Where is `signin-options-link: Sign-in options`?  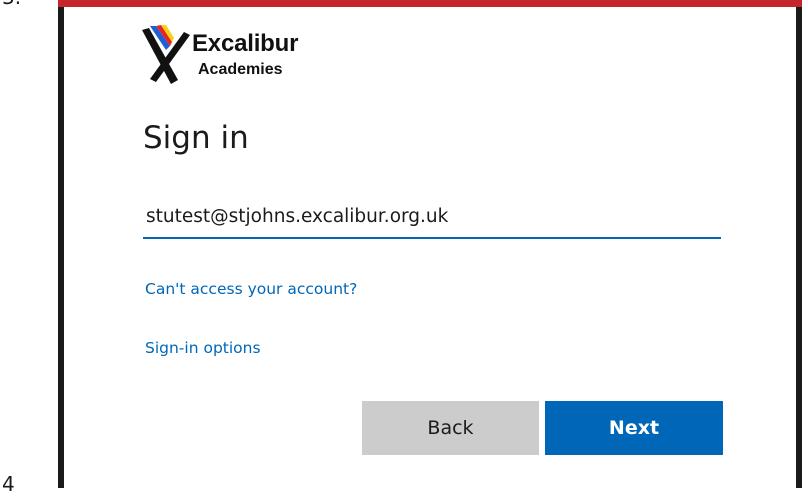
signin-options-link: Sign-in options is located at coordinates (203, 348).